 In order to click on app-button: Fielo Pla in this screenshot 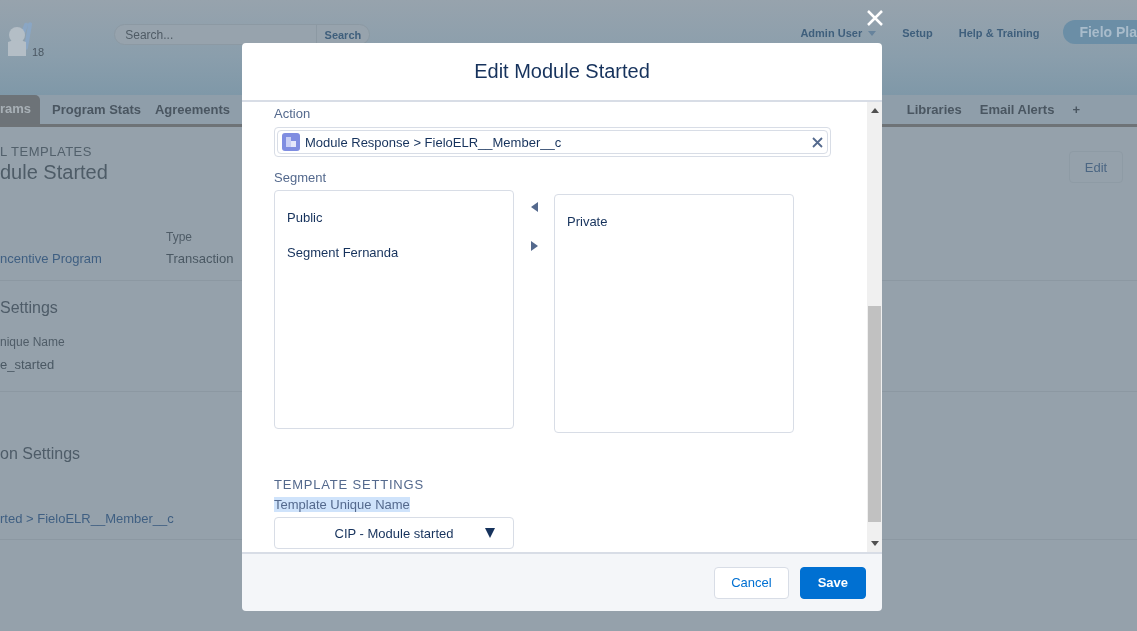, I will do `click(1100, 32)`.